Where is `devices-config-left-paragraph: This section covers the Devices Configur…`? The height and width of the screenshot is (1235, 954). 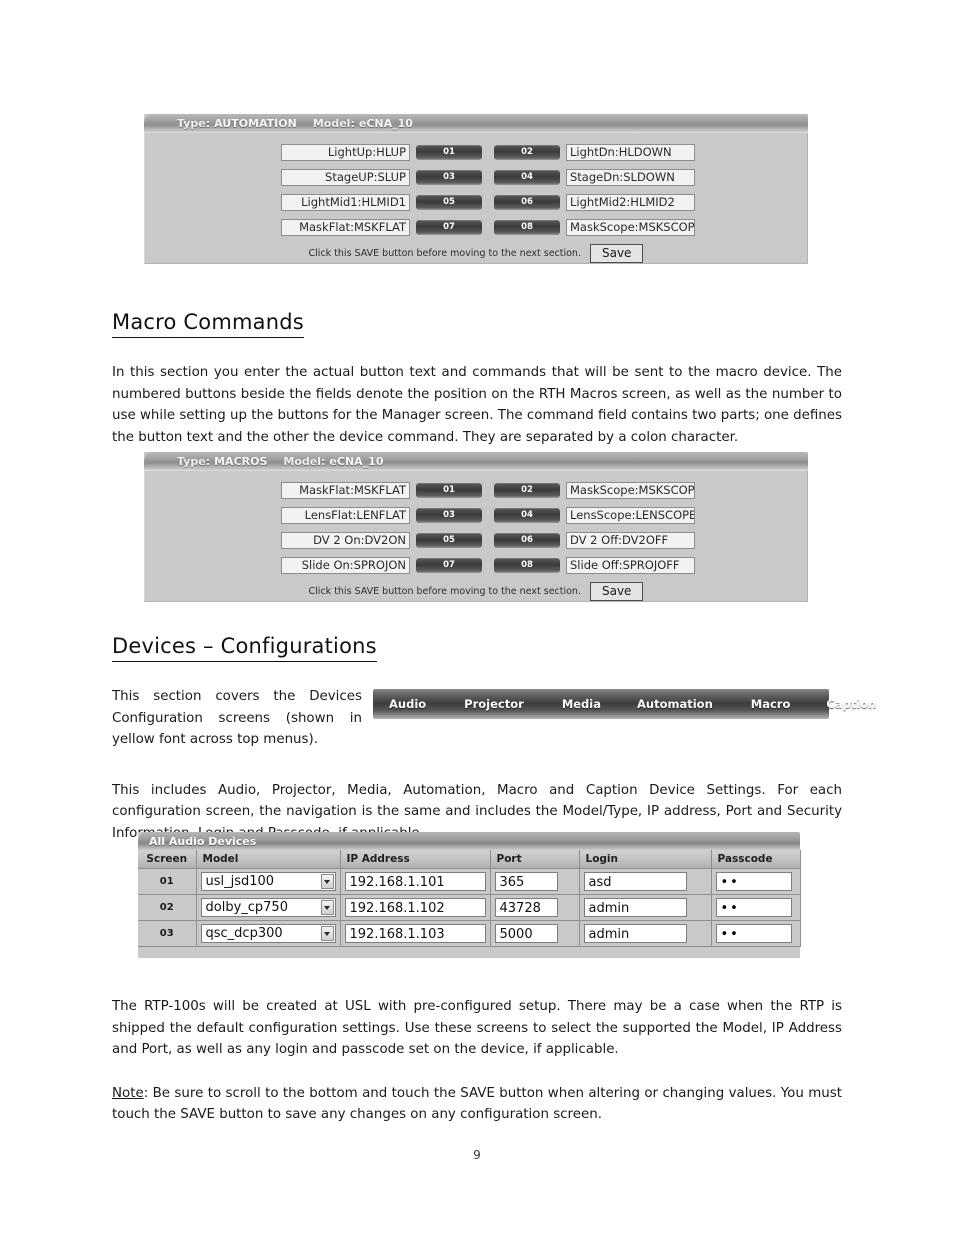
devices-config-left-paragraph: This section covers the Devices Configur… is located at coordinates (237, 718).